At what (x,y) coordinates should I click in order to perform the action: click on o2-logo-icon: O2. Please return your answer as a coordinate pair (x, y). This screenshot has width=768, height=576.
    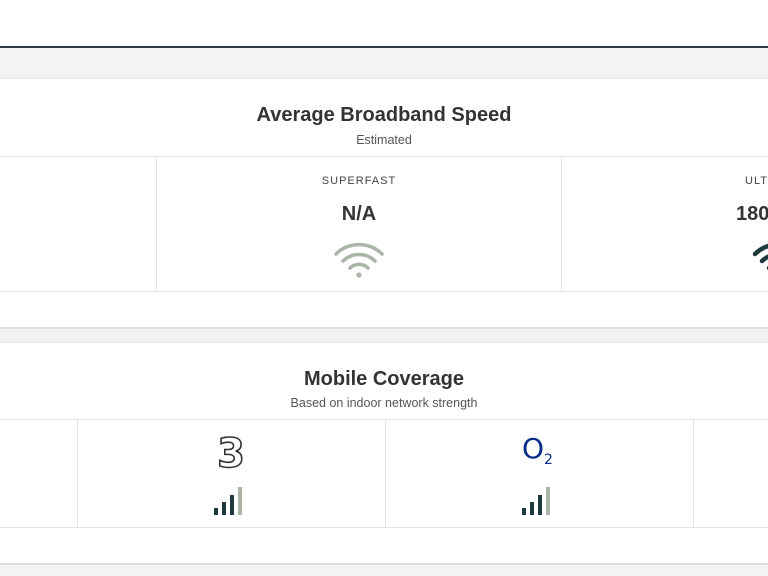
    Looking at the image, I should click on (542, 450).